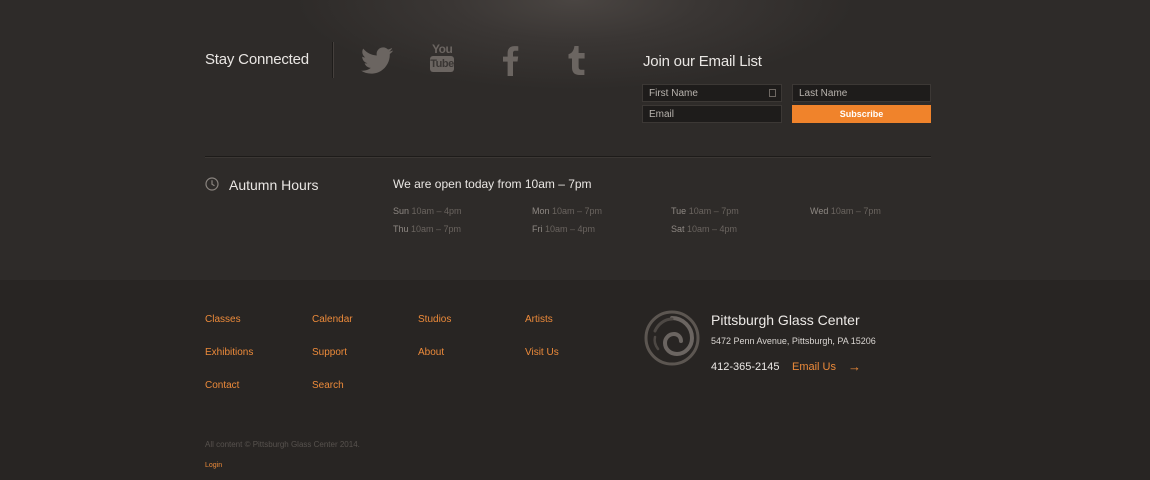  I want to click on arrow-right-icon: →, so click(854, 366).